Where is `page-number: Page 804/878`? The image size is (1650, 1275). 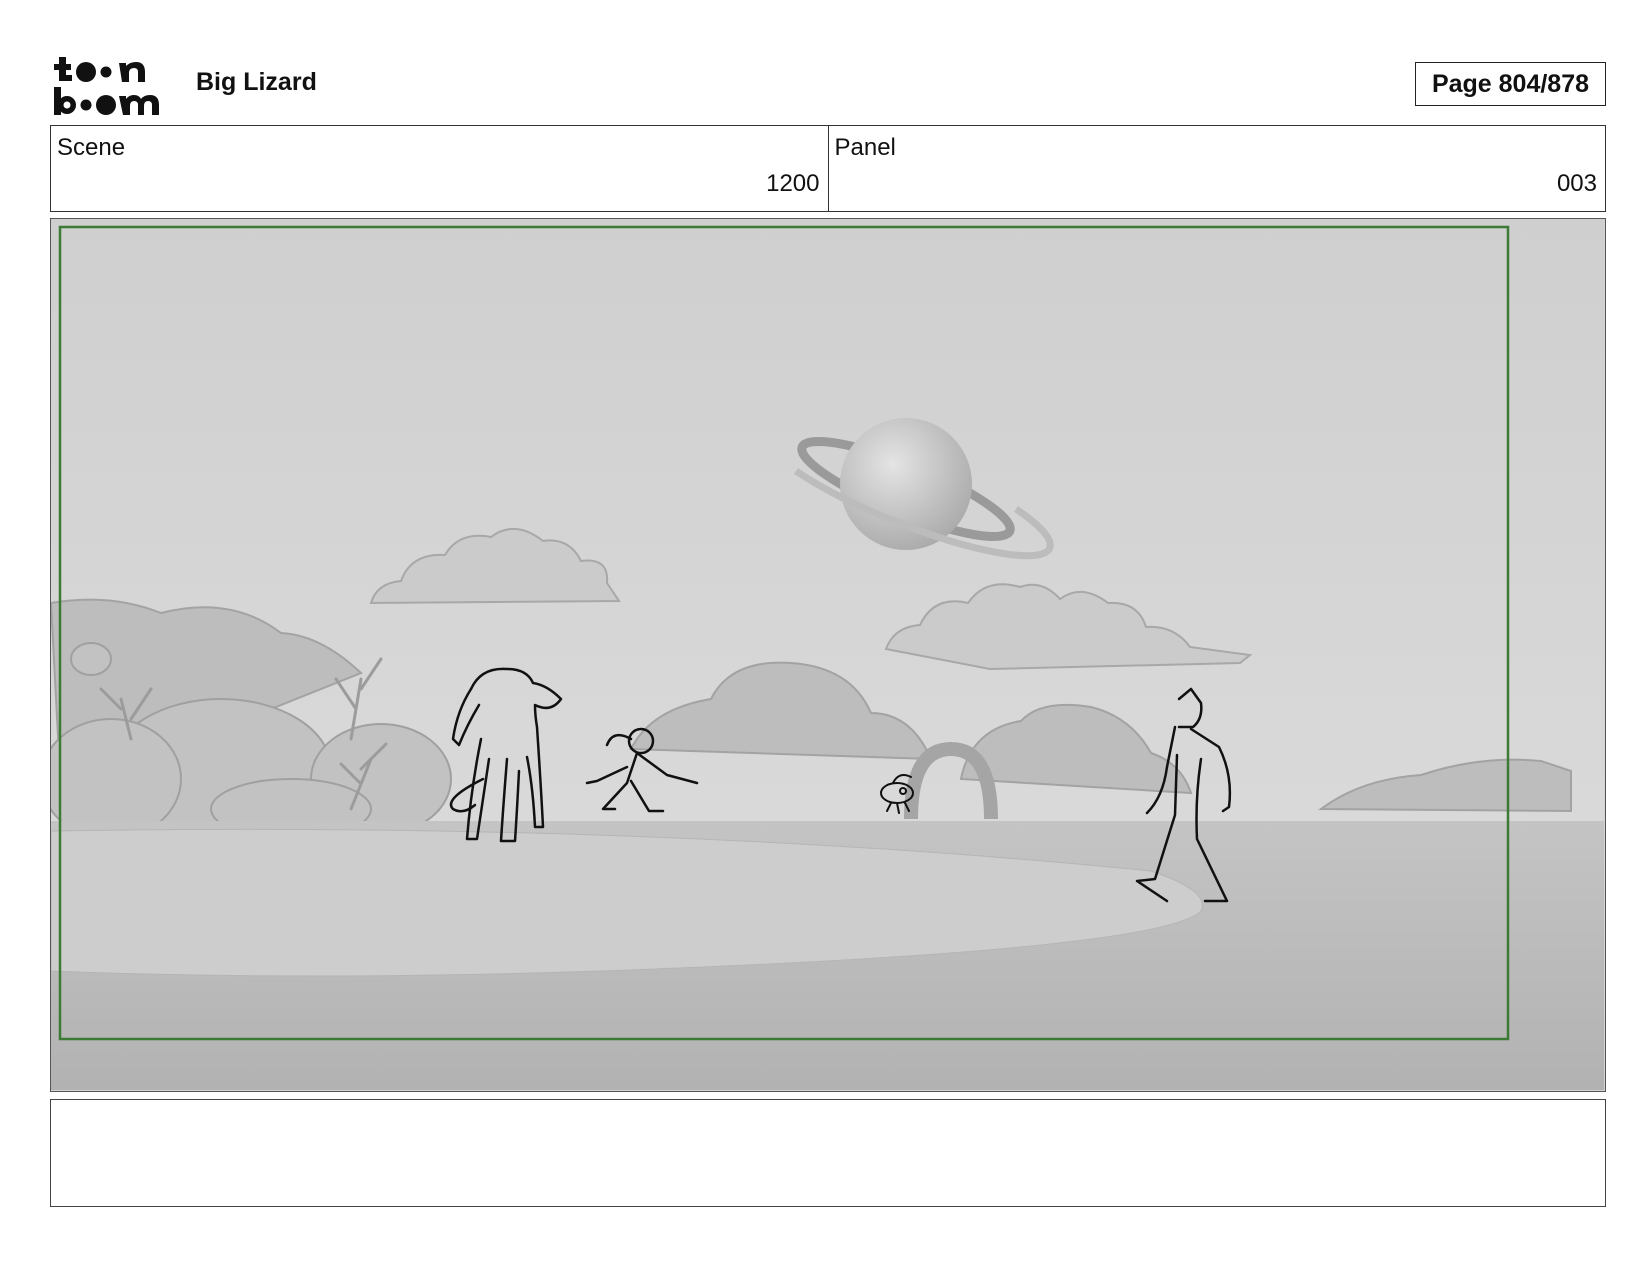 page-number: Page 804/878 is located at coordinates (1510, 84).